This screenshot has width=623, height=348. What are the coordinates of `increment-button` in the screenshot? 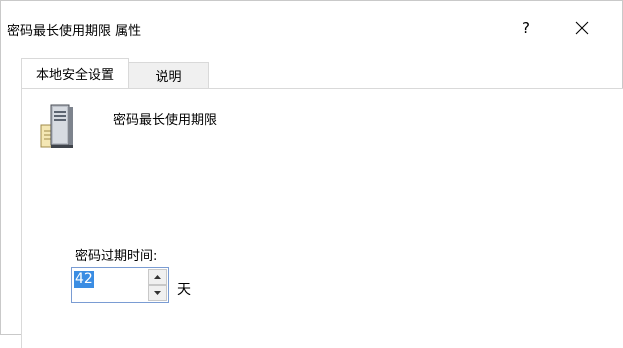 It's located at (157, 277).